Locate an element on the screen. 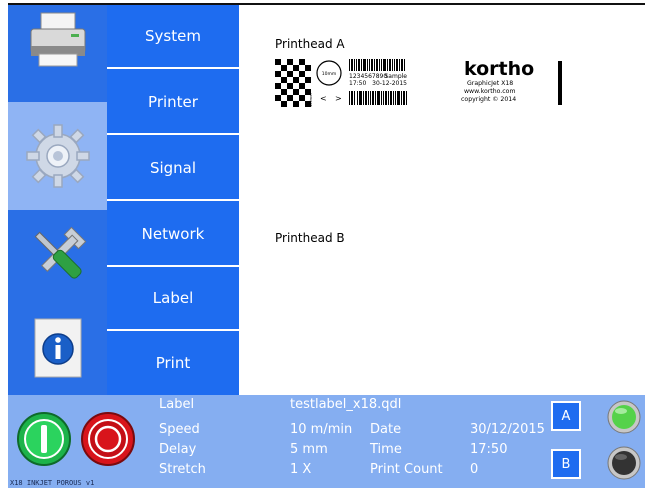  menu-item-label: System is located at coordinates (173, 36).